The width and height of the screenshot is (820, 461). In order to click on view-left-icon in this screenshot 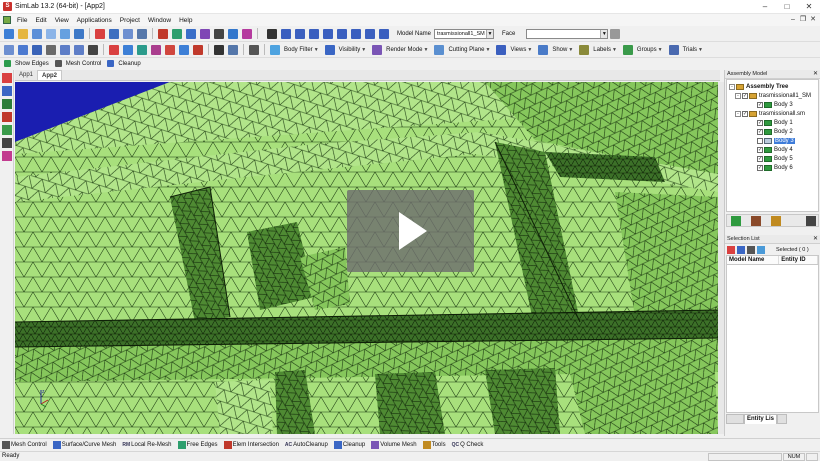, I will do `click(356, 33)`.